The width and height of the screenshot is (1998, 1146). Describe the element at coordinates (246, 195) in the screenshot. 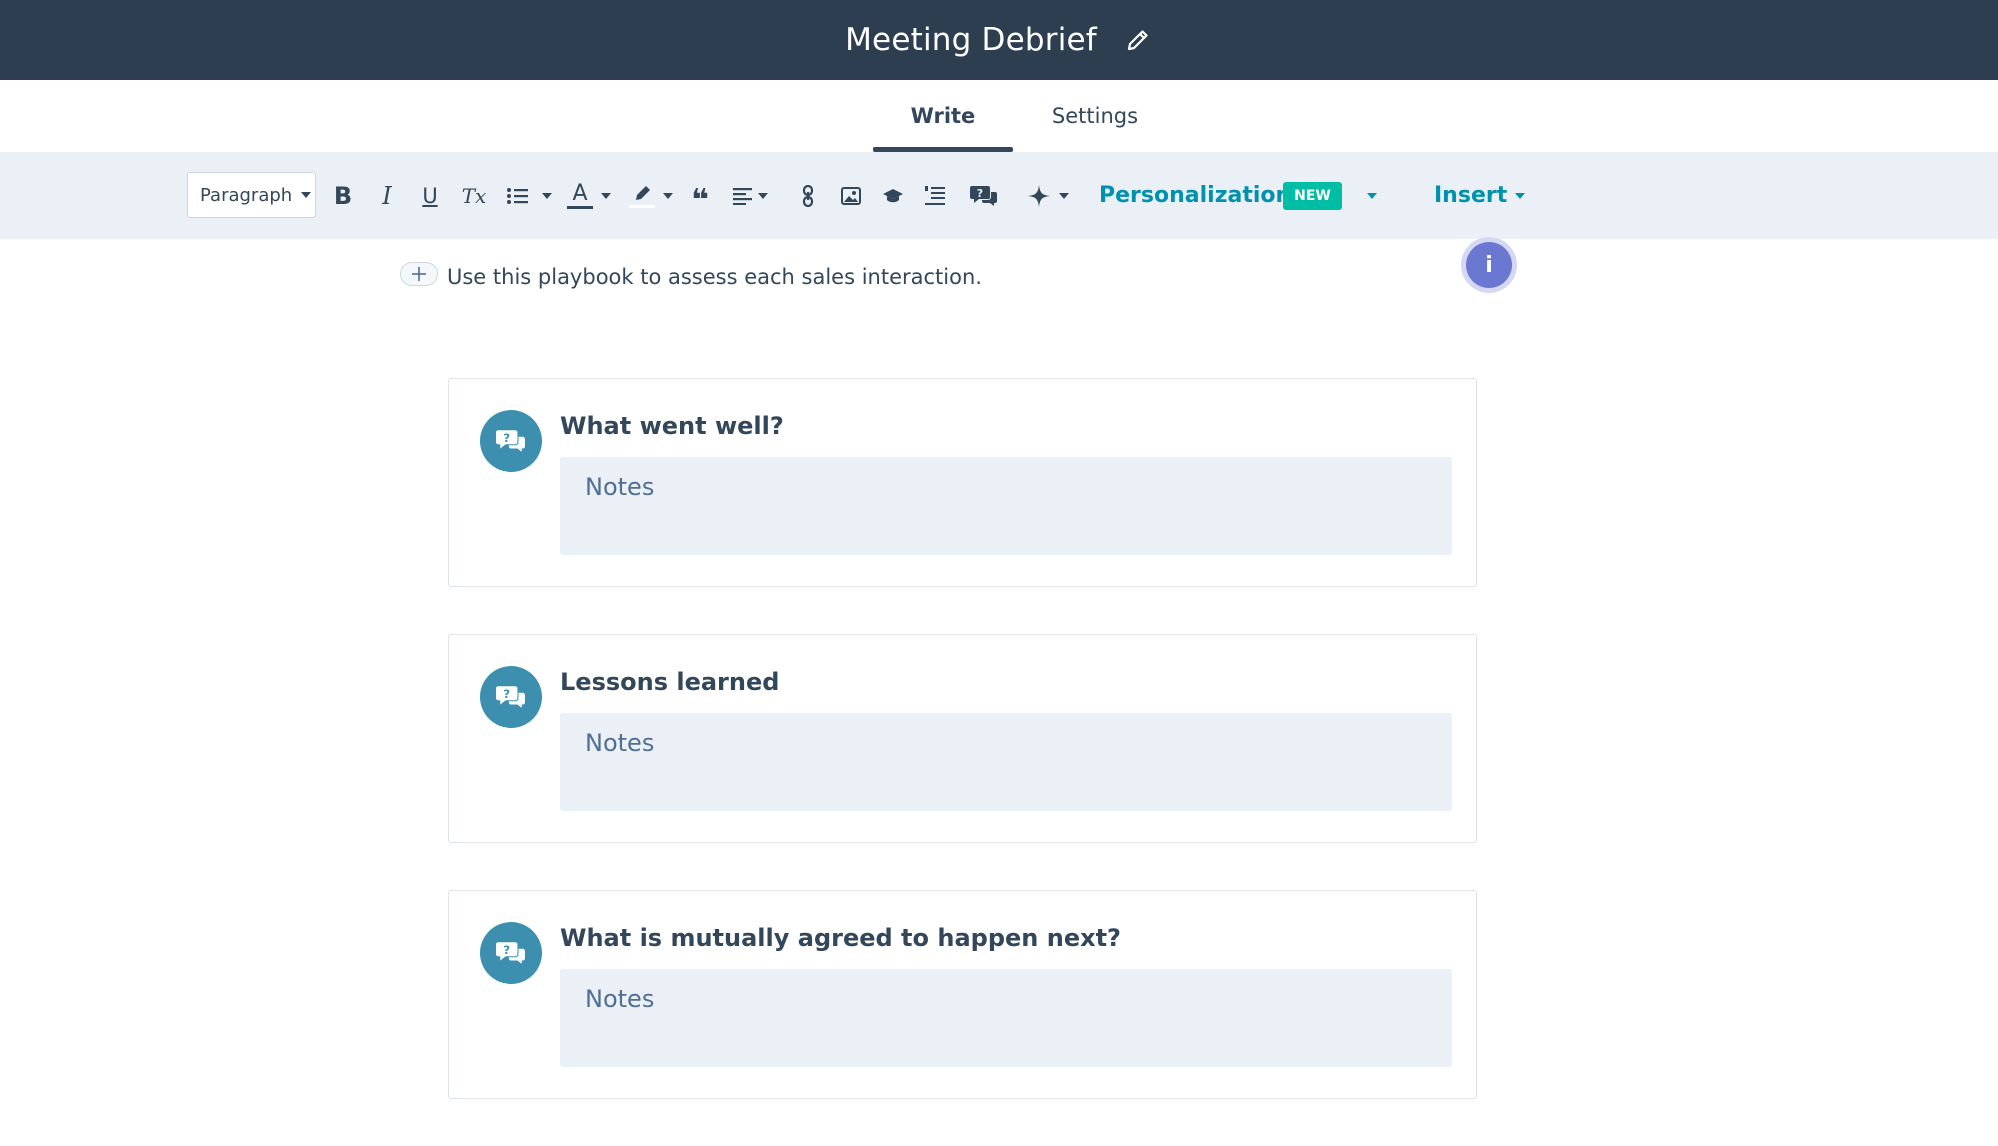

I see `paragraph-style-value: Paragraph` at that location.